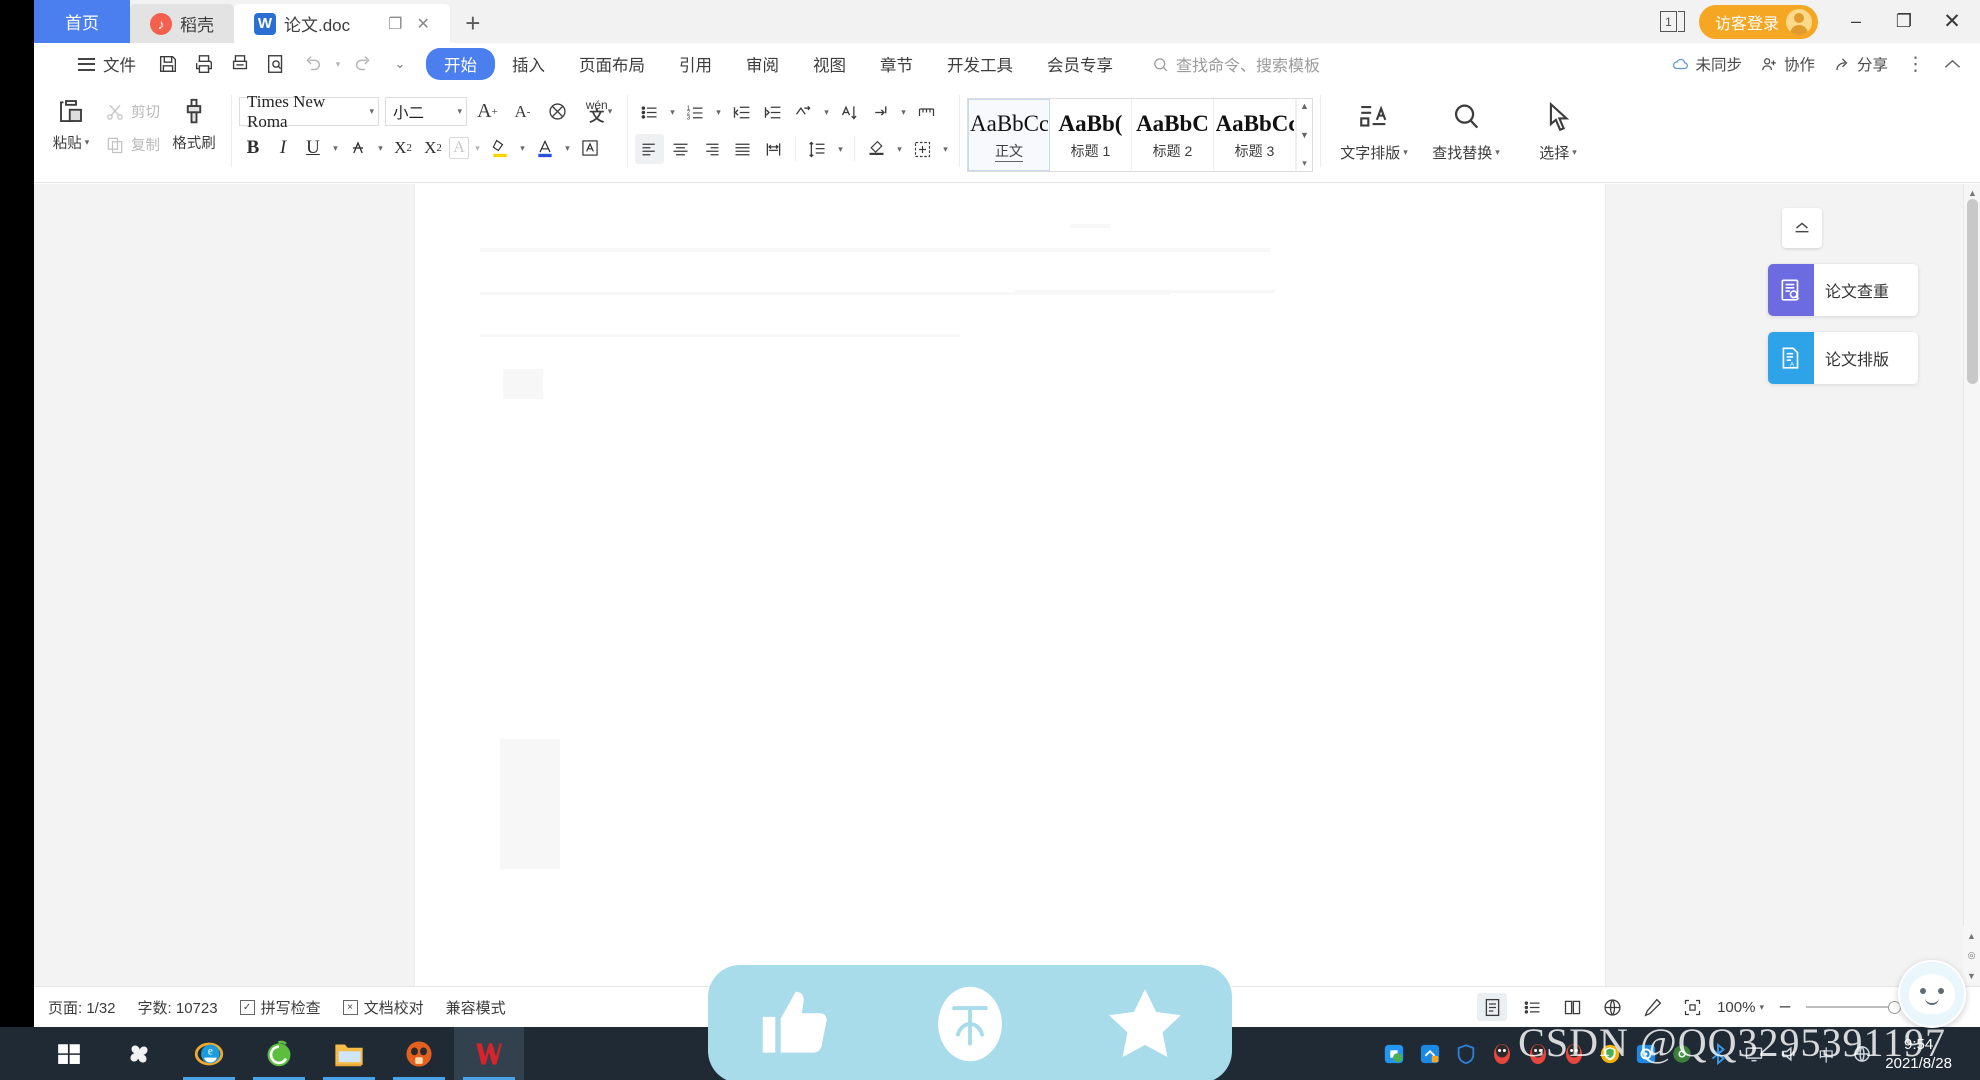  What do you see at coordinates (980, 64) in the screenshot?
I see `ribbon-tab-developer: 开发工具` at bounding box center [980, 64].